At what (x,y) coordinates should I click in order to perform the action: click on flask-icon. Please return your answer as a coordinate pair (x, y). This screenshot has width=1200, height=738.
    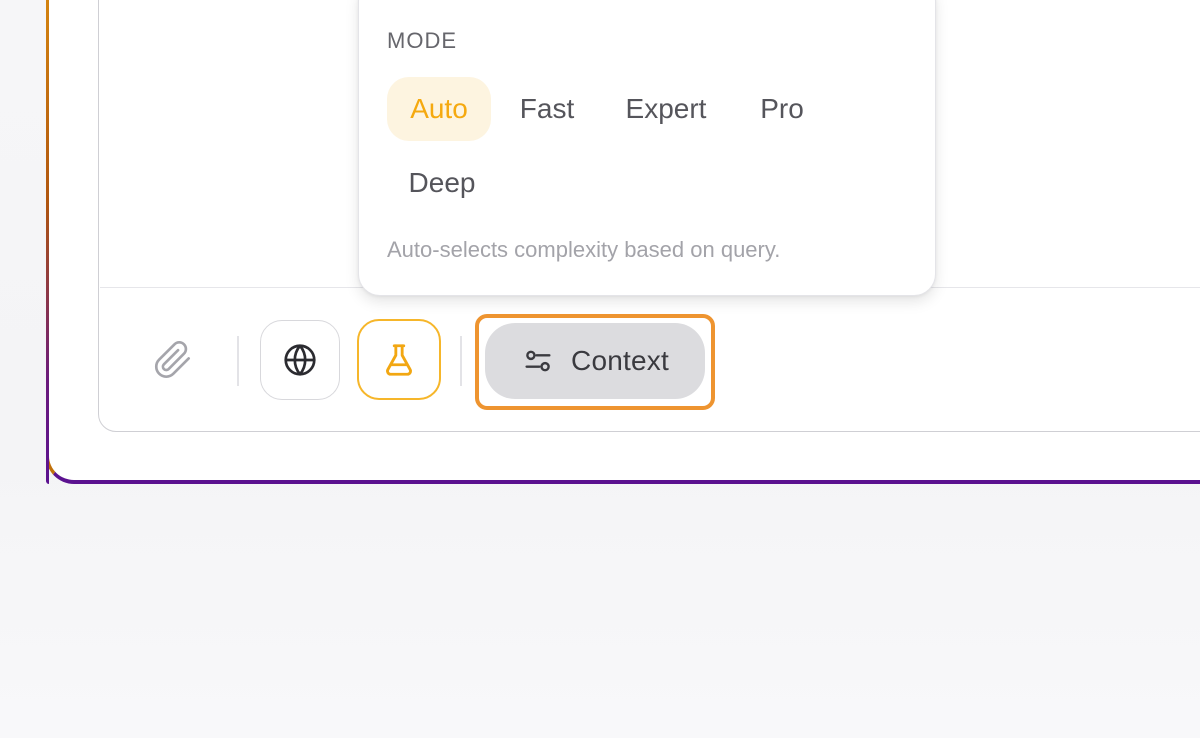
    Looking at the image, I should click on (399, 360).